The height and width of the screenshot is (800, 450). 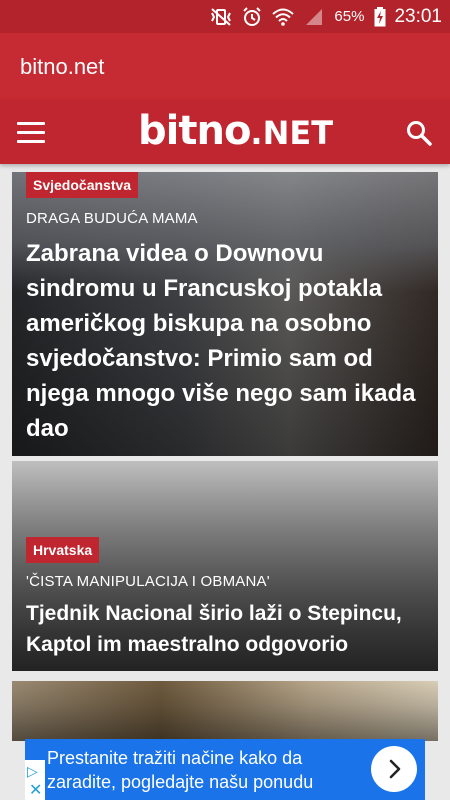 What do you see at coordinates (252, 16) in the screenshot?
I see `alarm-icon` at bounding box center [252, 16].